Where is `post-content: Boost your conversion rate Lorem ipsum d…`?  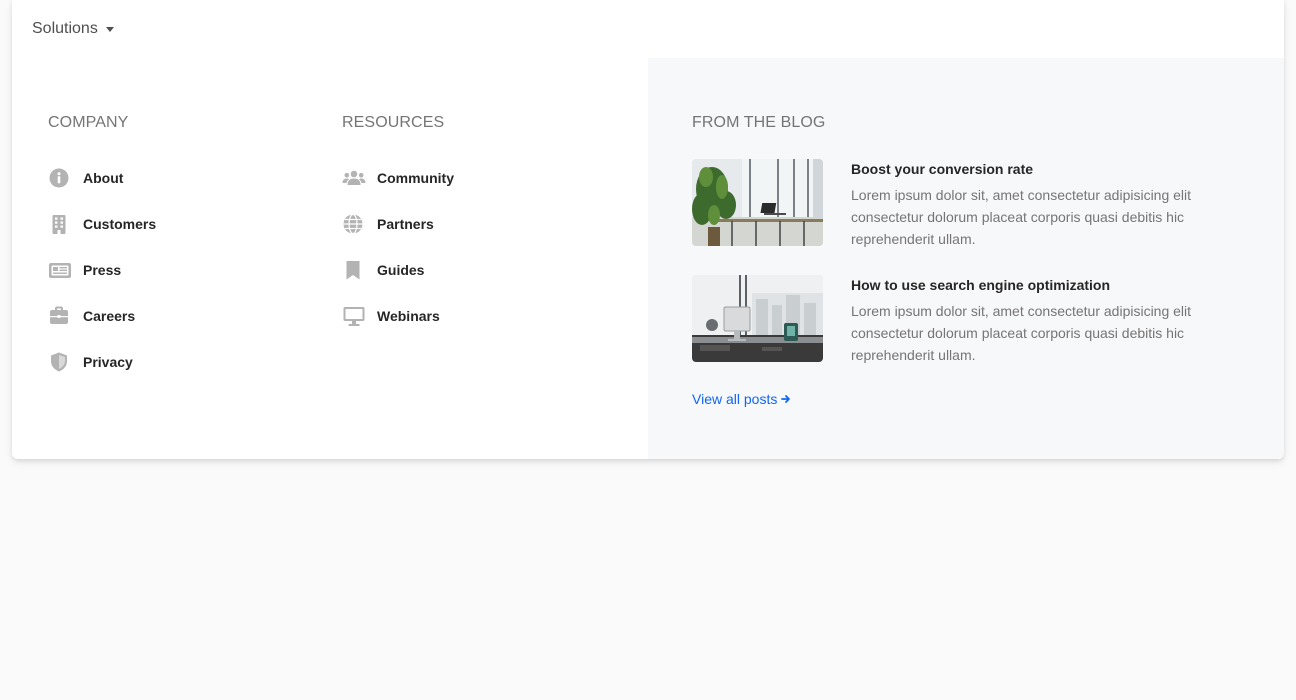 post-content: Boost your conversion rate Lorem ipsum d… is located at coordinates (1041, 203).